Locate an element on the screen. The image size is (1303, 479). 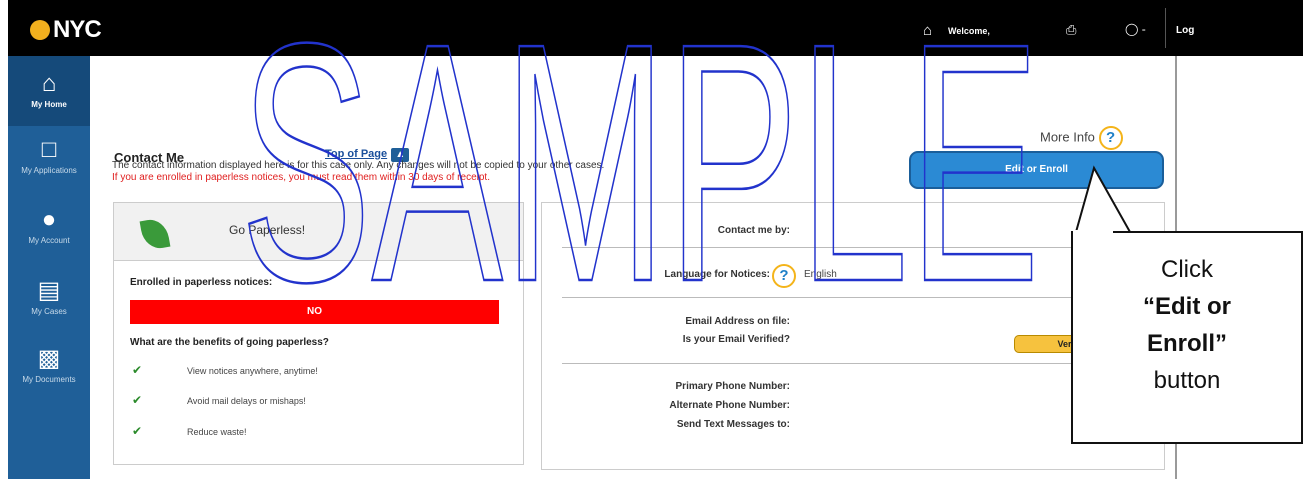
language-help-icon: ? is located at coordinates (784, 276).